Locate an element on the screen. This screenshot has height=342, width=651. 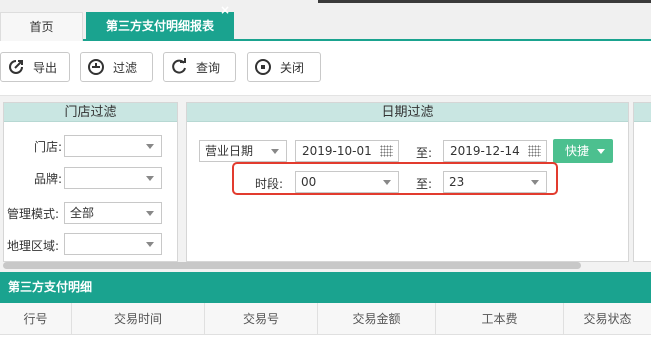
date-type-value: 营业日期 is located at coordinates (229, 151).